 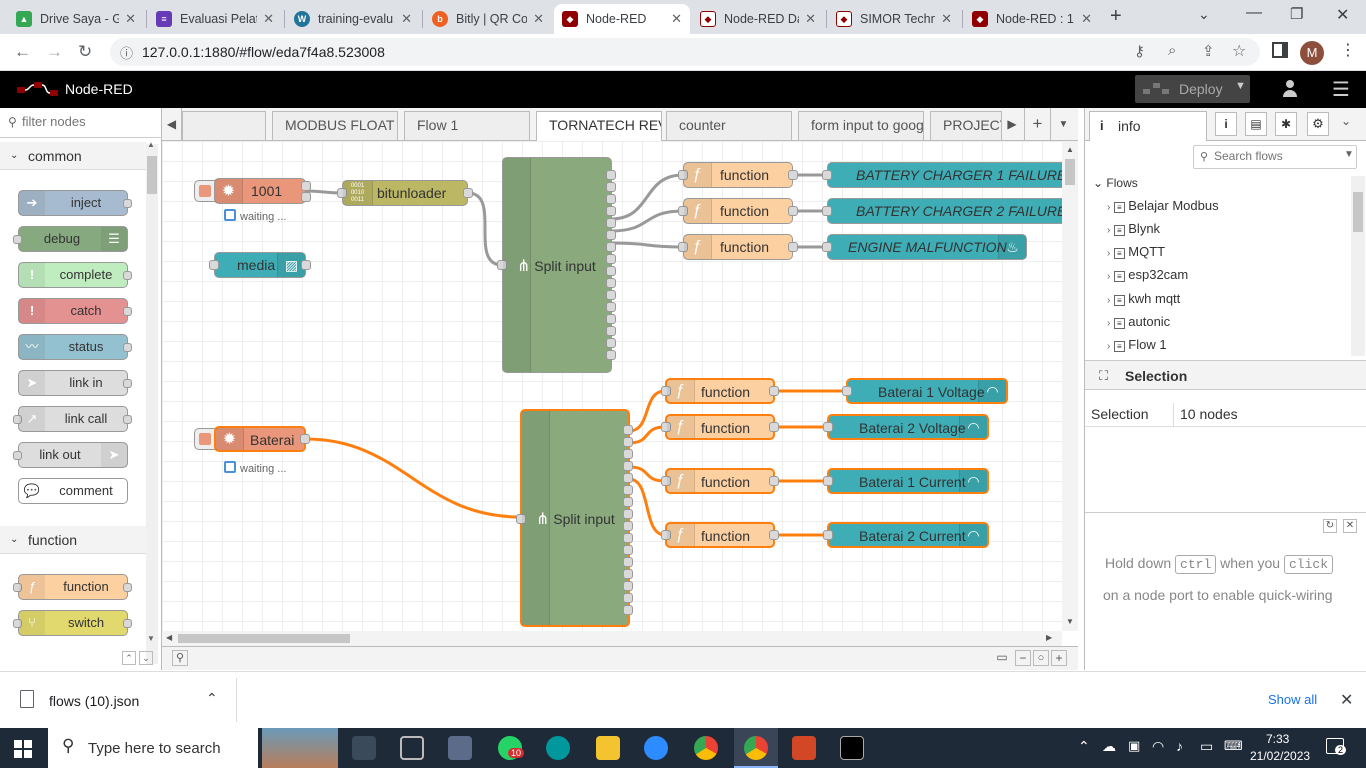 I want to click on close-window-icon: ✕, so click(x=1342, y=15).